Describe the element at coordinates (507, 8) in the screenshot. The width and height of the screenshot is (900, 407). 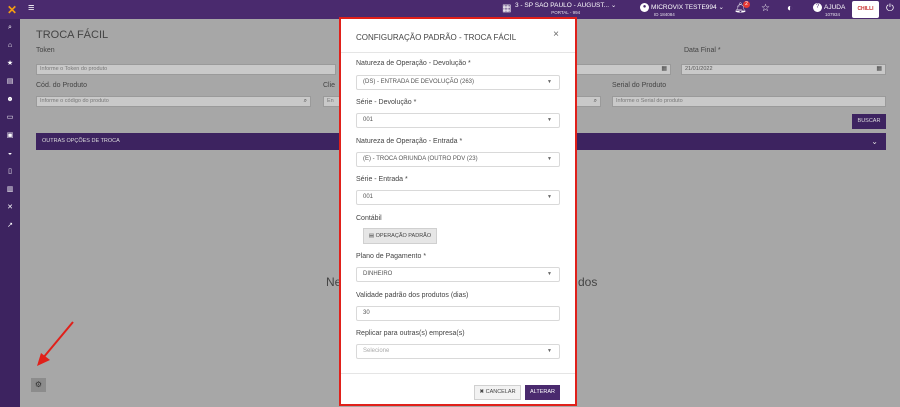
I see `store-icon: ▦` at that location.